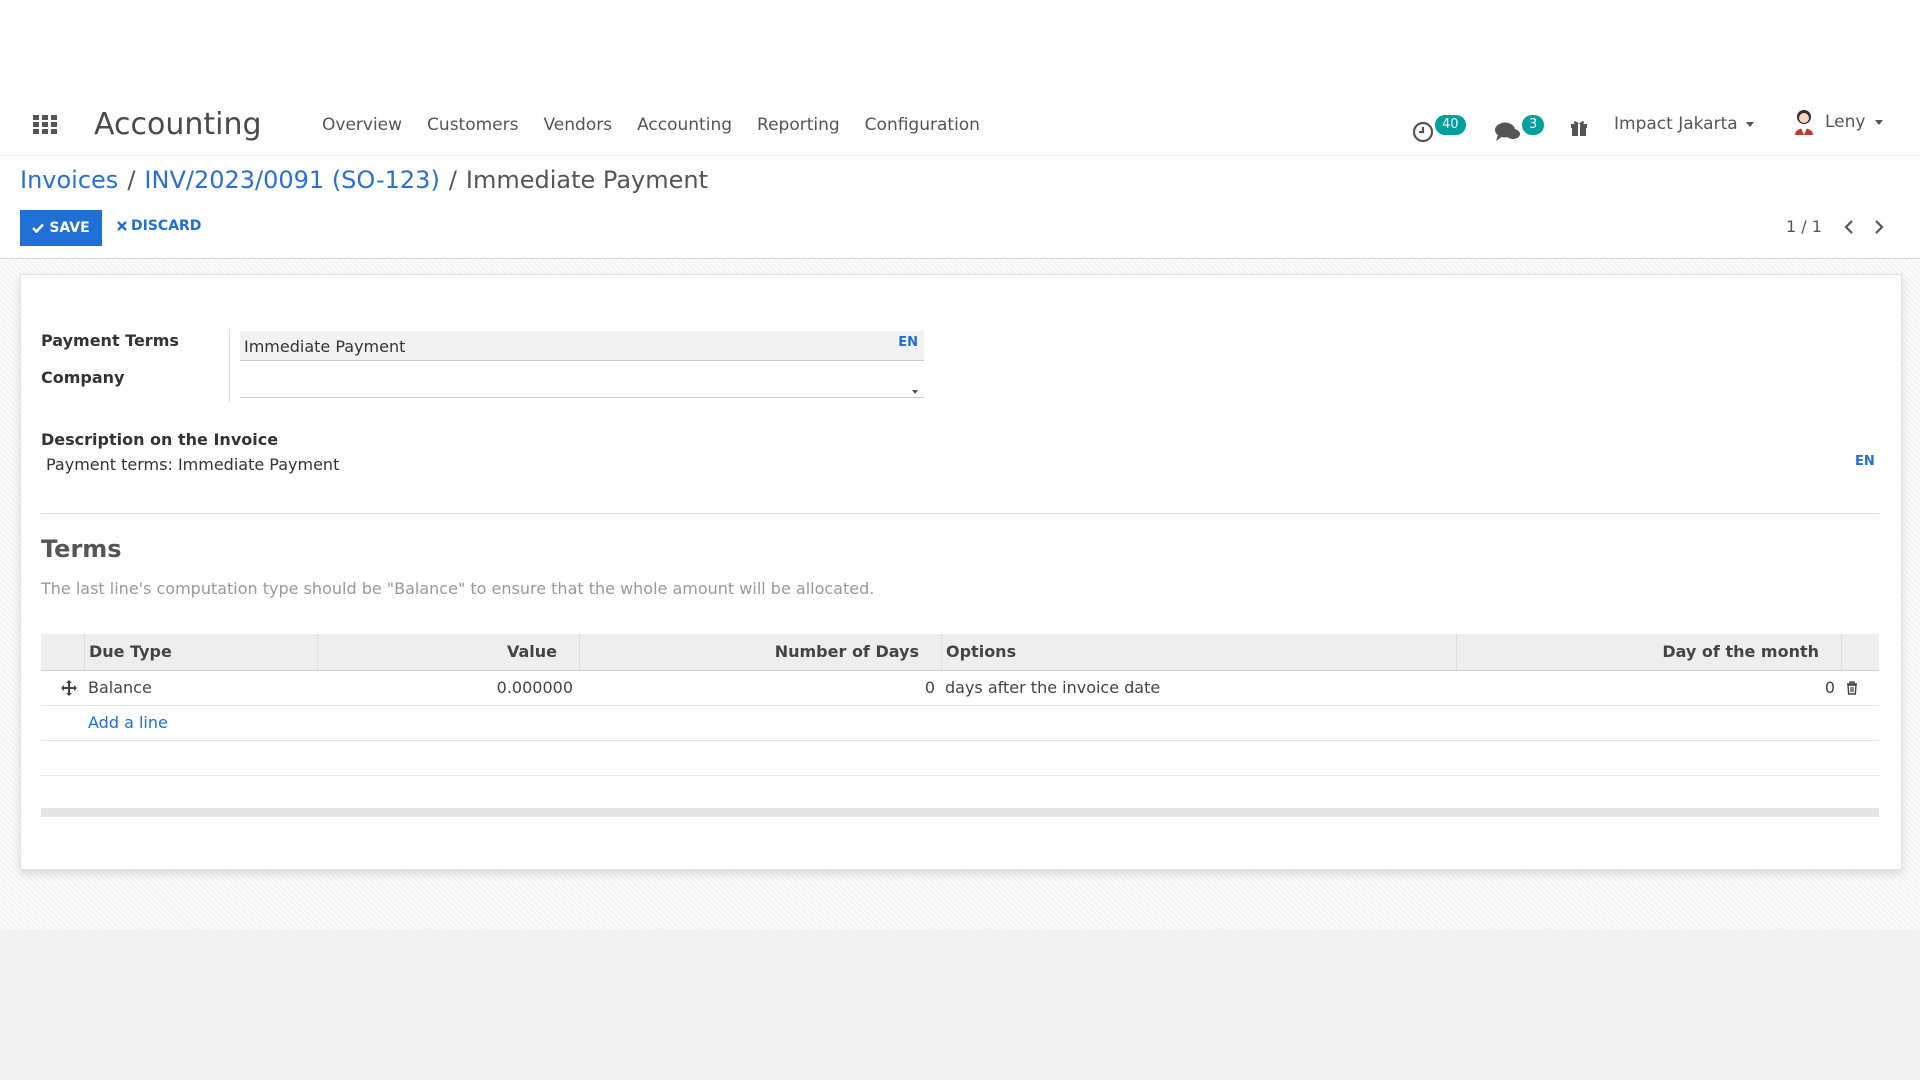 The image size is (1920, 1080). I want to click on close-icon, so click(122, 226).